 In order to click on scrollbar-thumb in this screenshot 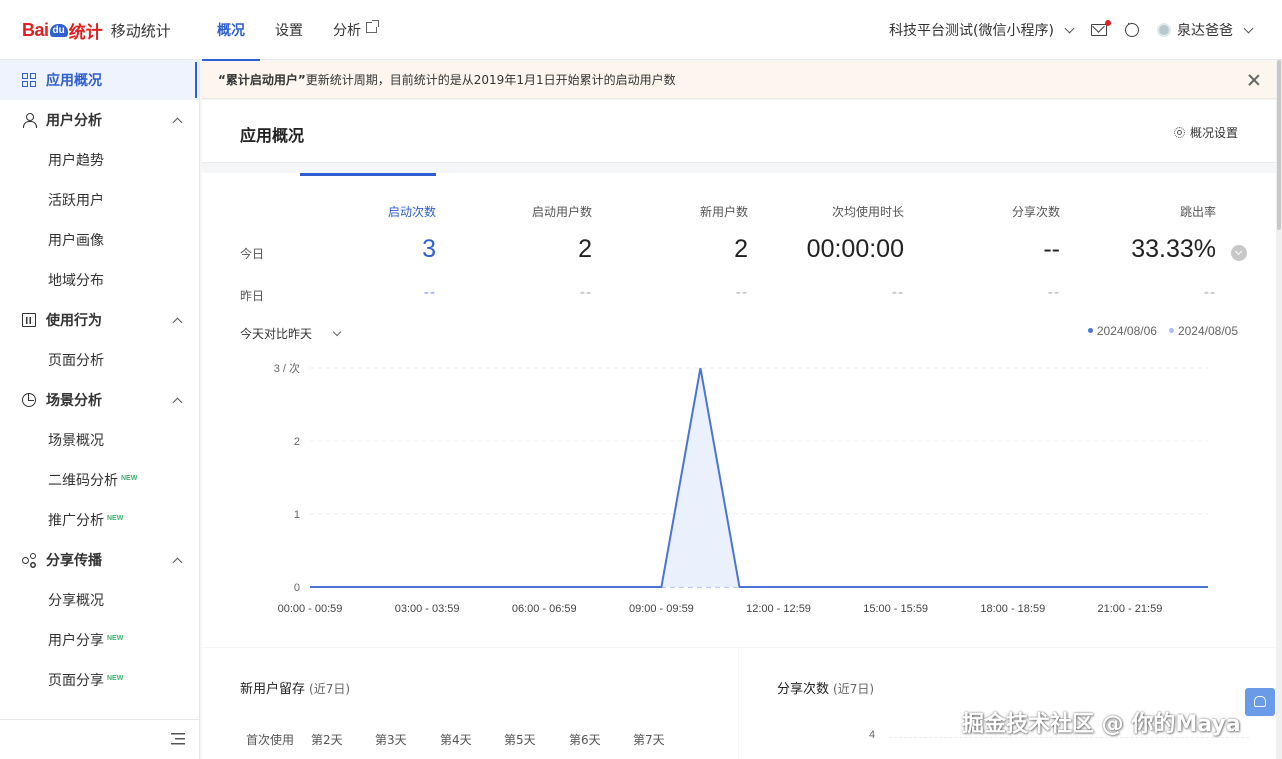, I will do `click(1279, 145)`.